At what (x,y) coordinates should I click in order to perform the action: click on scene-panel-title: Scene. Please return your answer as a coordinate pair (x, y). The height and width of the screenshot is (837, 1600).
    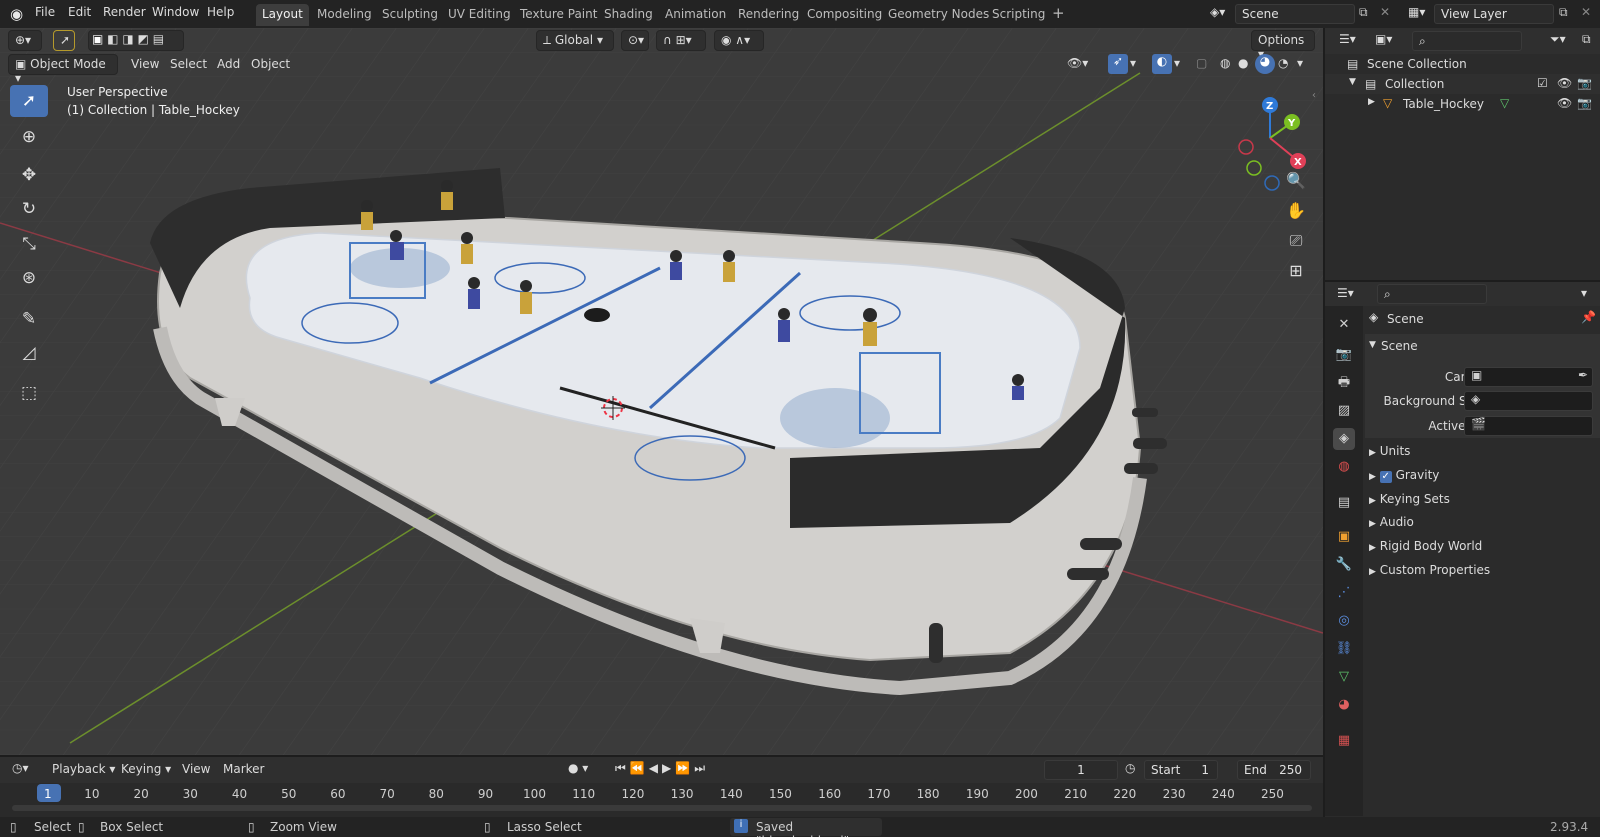
    Looking at the image, I should click on (1399, 346).